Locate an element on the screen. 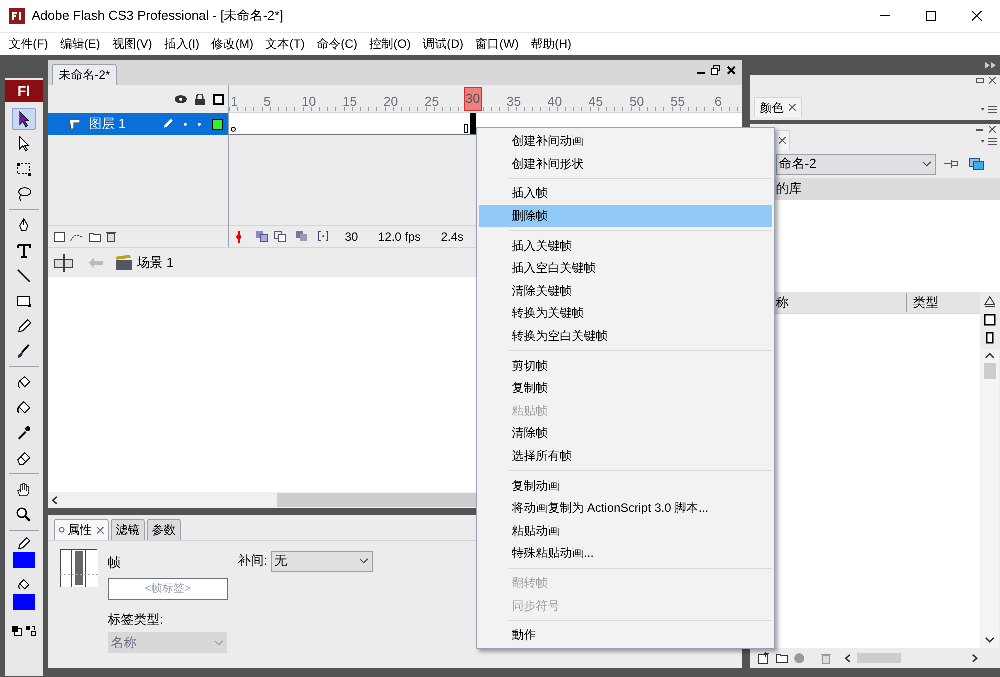 The width and height of the screenshot is (1000, 677). menu-item: 清除帧 is located at coordinates (625, 433).